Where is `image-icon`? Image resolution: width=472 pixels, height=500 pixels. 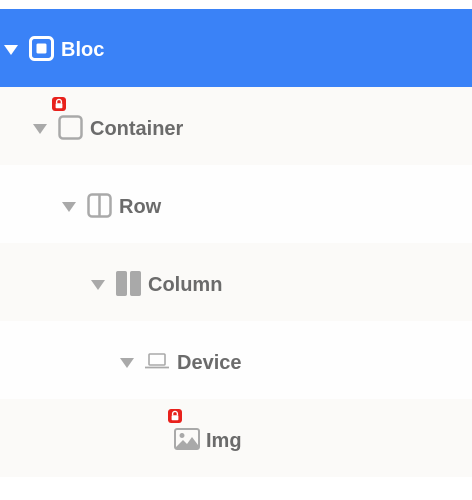
image-icon is located at coordinates (187, 441).